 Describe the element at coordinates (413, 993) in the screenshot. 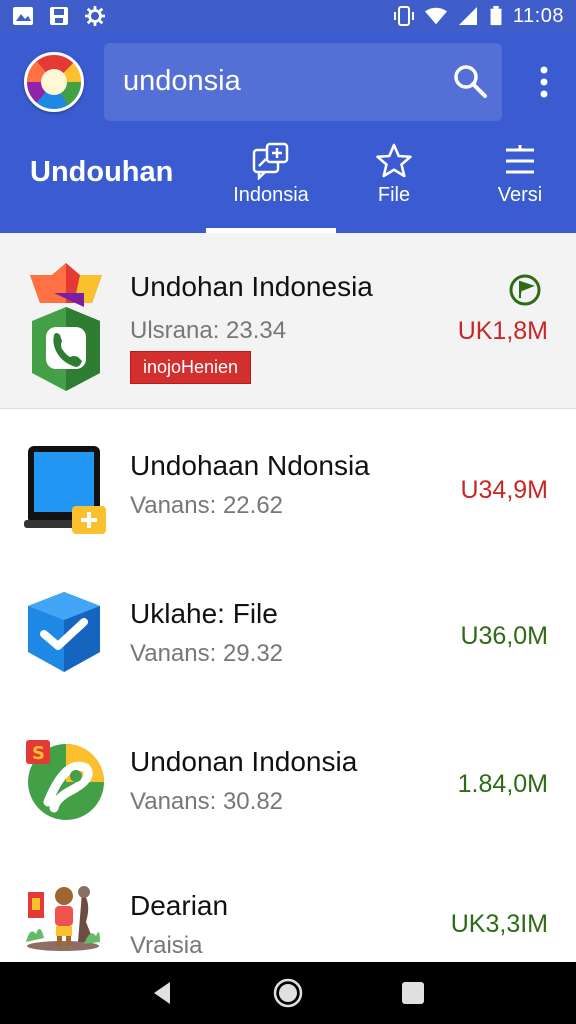

I see `recents-icon` at that location.